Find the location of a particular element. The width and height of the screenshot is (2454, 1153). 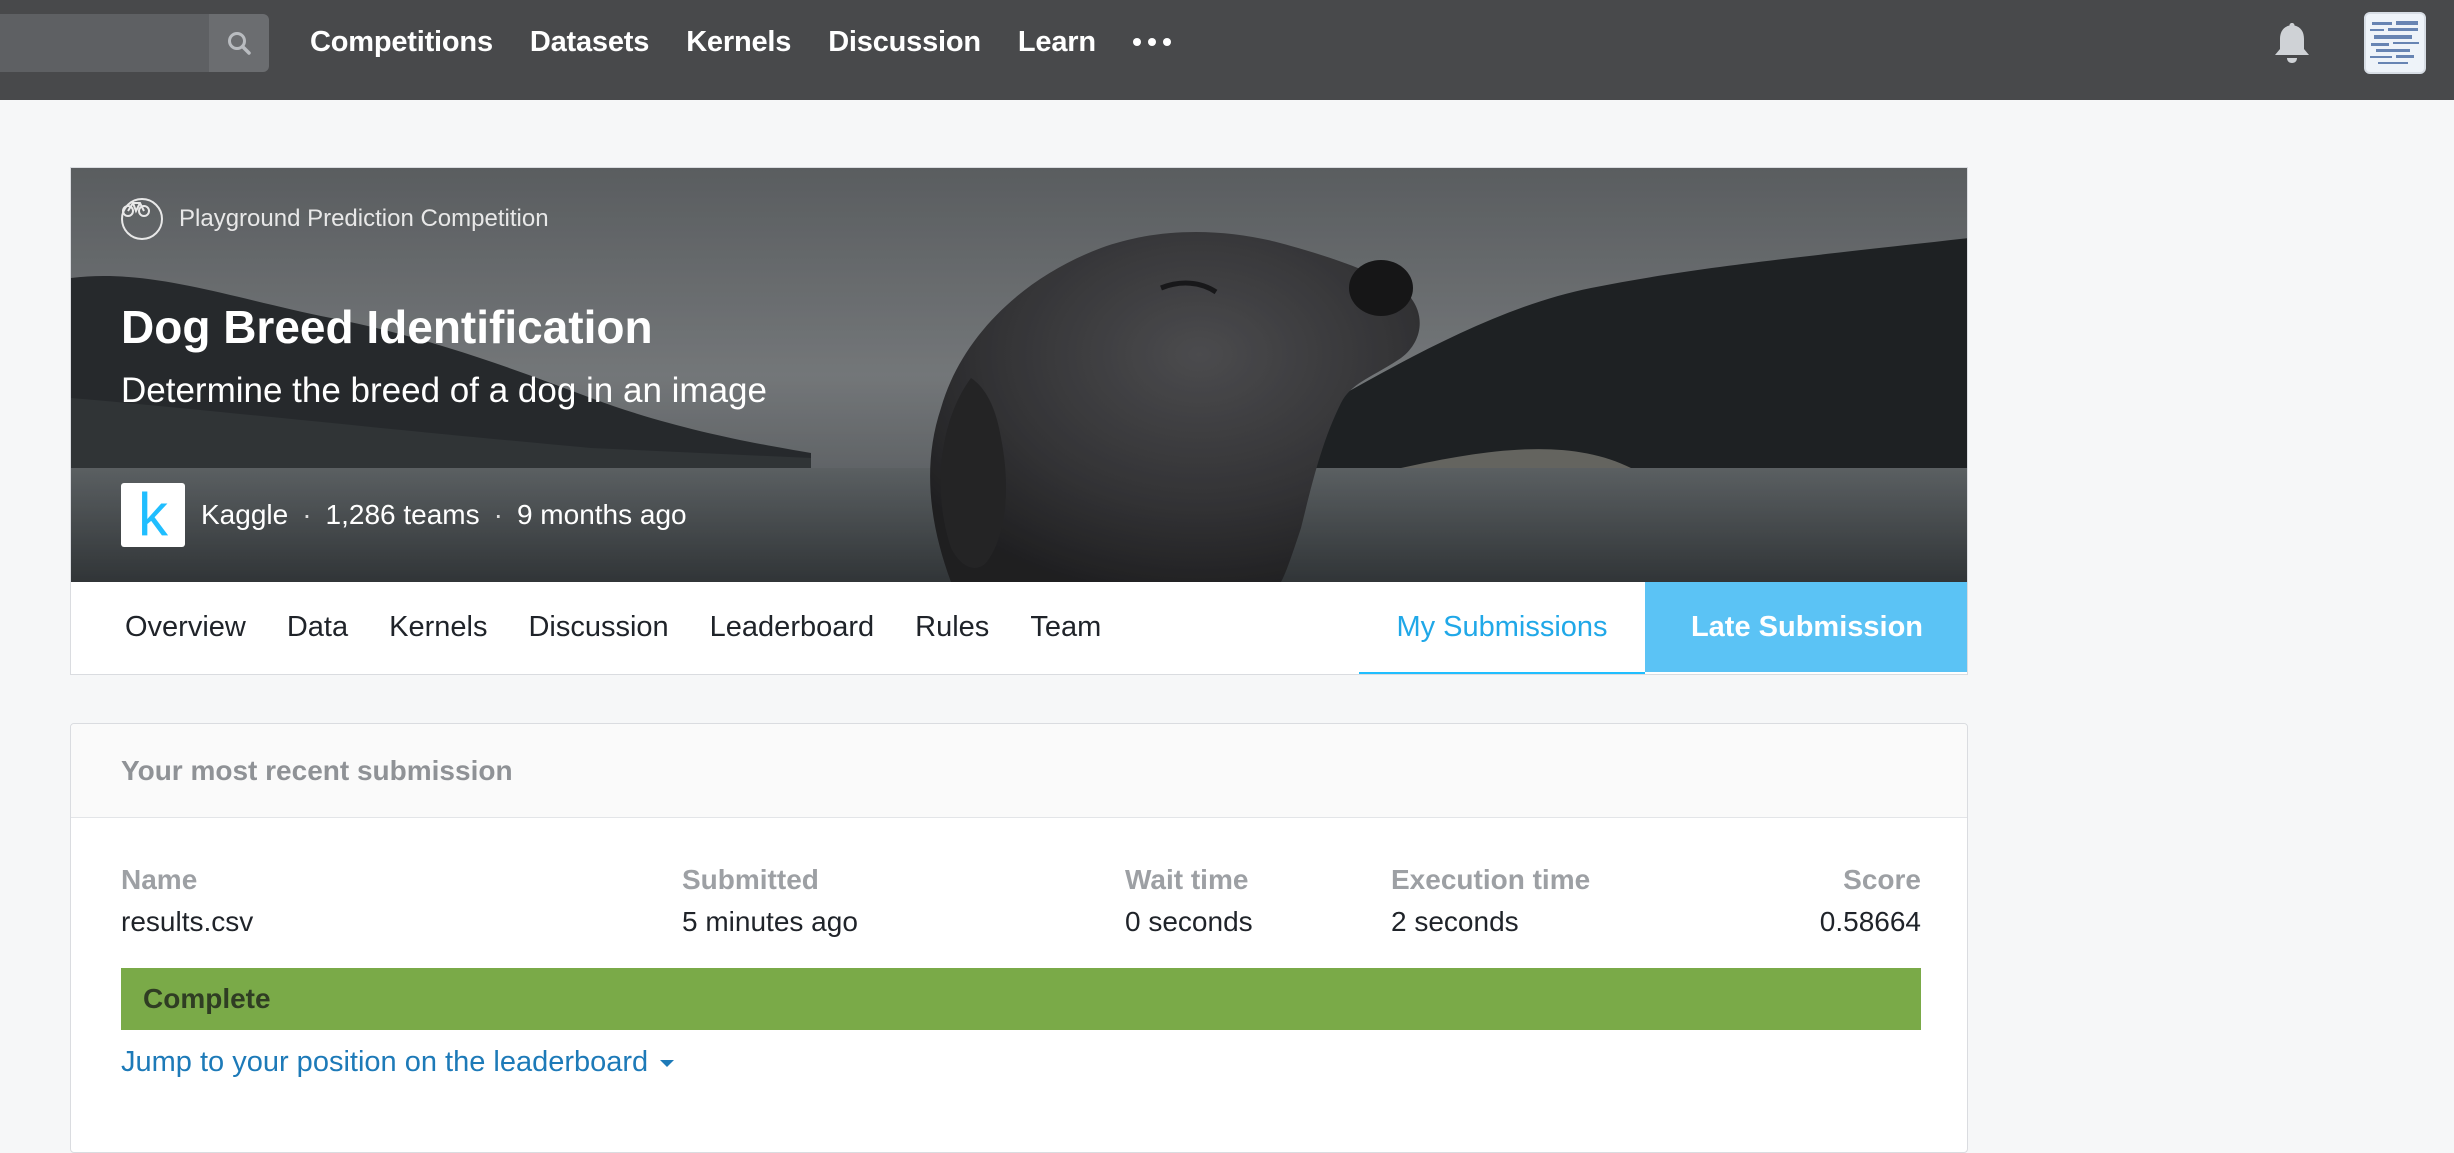

submission-status-bar: Complete is located at coordinates (1021, 999).